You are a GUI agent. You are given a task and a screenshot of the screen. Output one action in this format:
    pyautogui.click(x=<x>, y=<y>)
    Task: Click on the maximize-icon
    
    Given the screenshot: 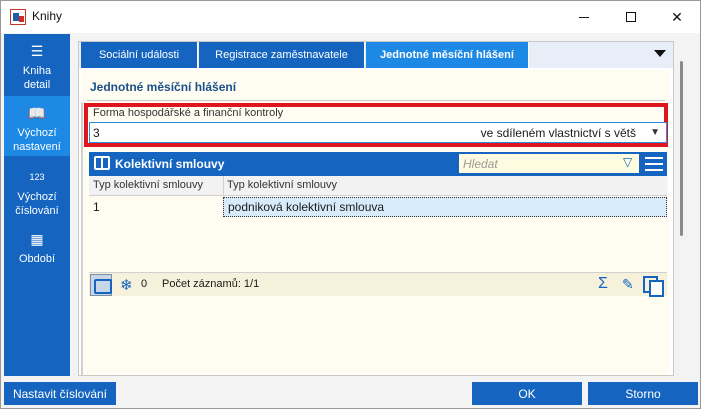 What is the action you would take?
    pyautogui.click(x=631, y=17)
    